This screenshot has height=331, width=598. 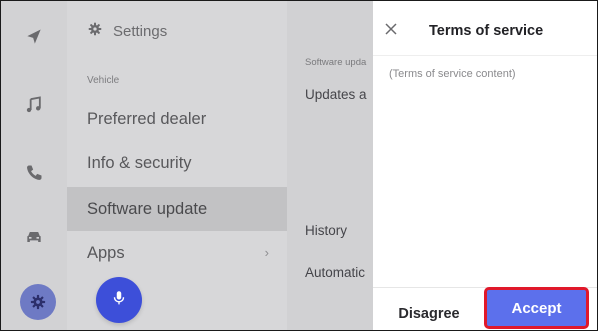 I want to click on gear-icon, so click(x=95, y=31).